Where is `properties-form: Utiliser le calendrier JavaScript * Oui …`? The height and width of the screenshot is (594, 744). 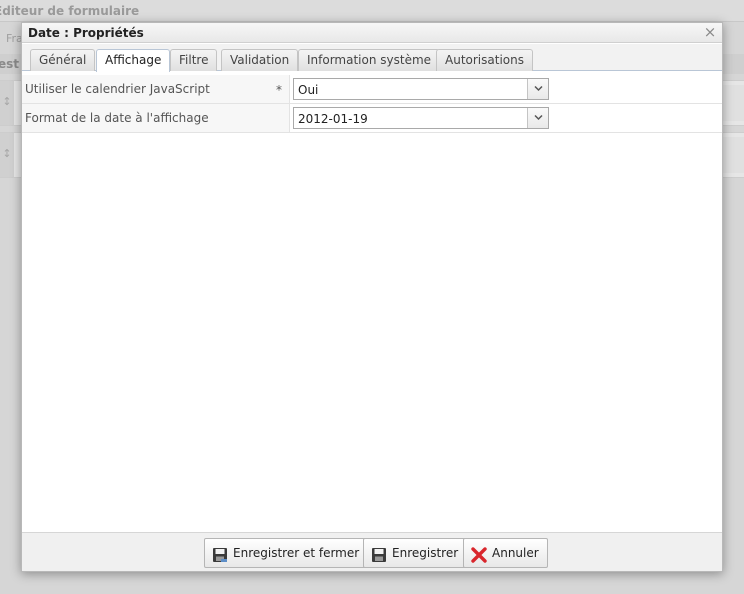 properties-form: Utiliser le calendrier JavaScript * Oui … is located at coordinates (372, 104).